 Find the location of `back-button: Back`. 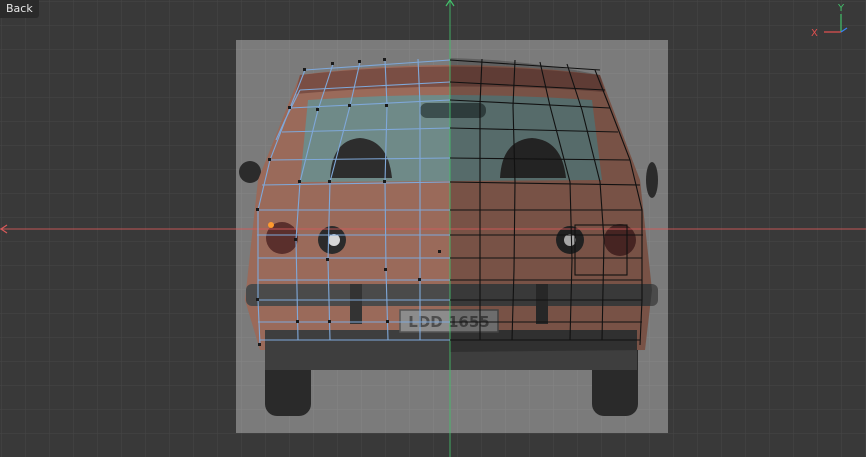

back-button: Back is located at coordinates (19, 9).